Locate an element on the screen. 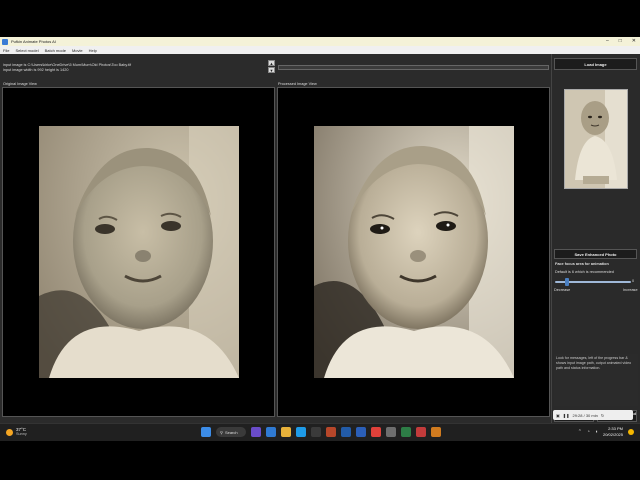 Image resolution: width=640 pixels, height=480 pixels. menu-bar: File Select model Batch mode Movie Help is located at coordinates (320, 50).